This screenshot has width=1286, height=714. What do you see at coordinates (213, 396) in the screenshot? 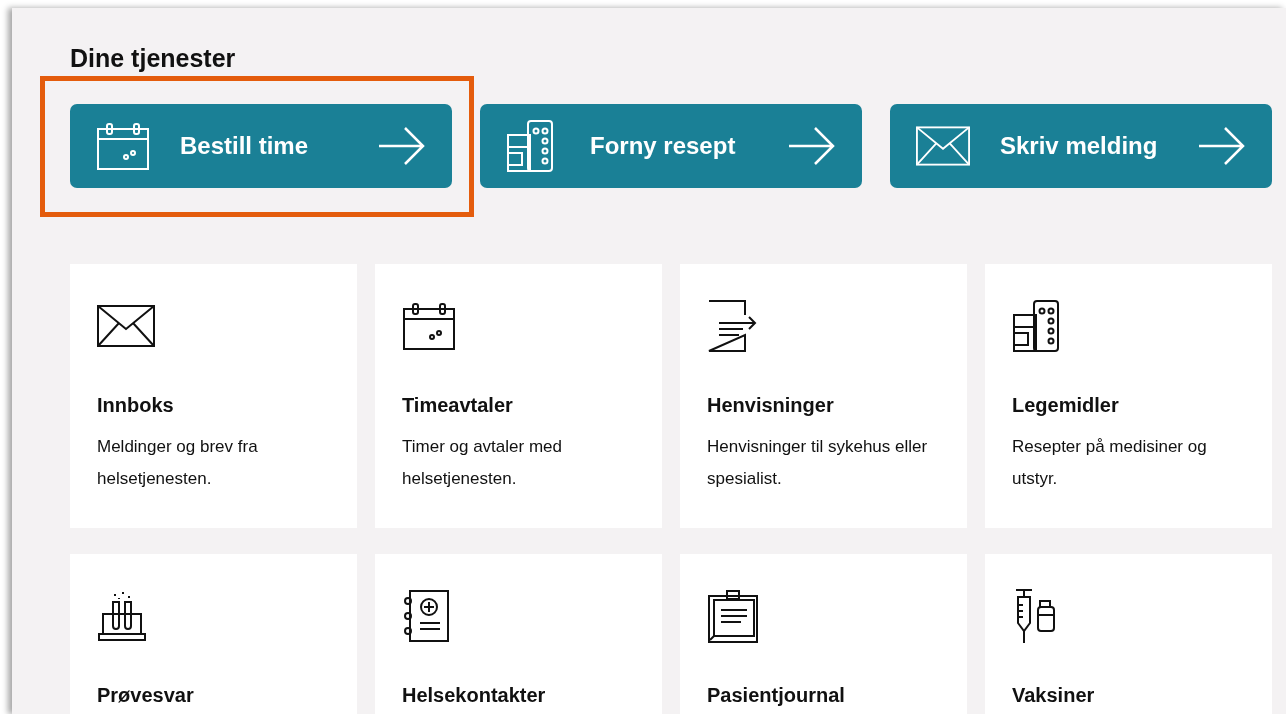
I see `service-card: Innboks Meldinger og brev fra helsetjenesten.` at bounding box center [213, 396].